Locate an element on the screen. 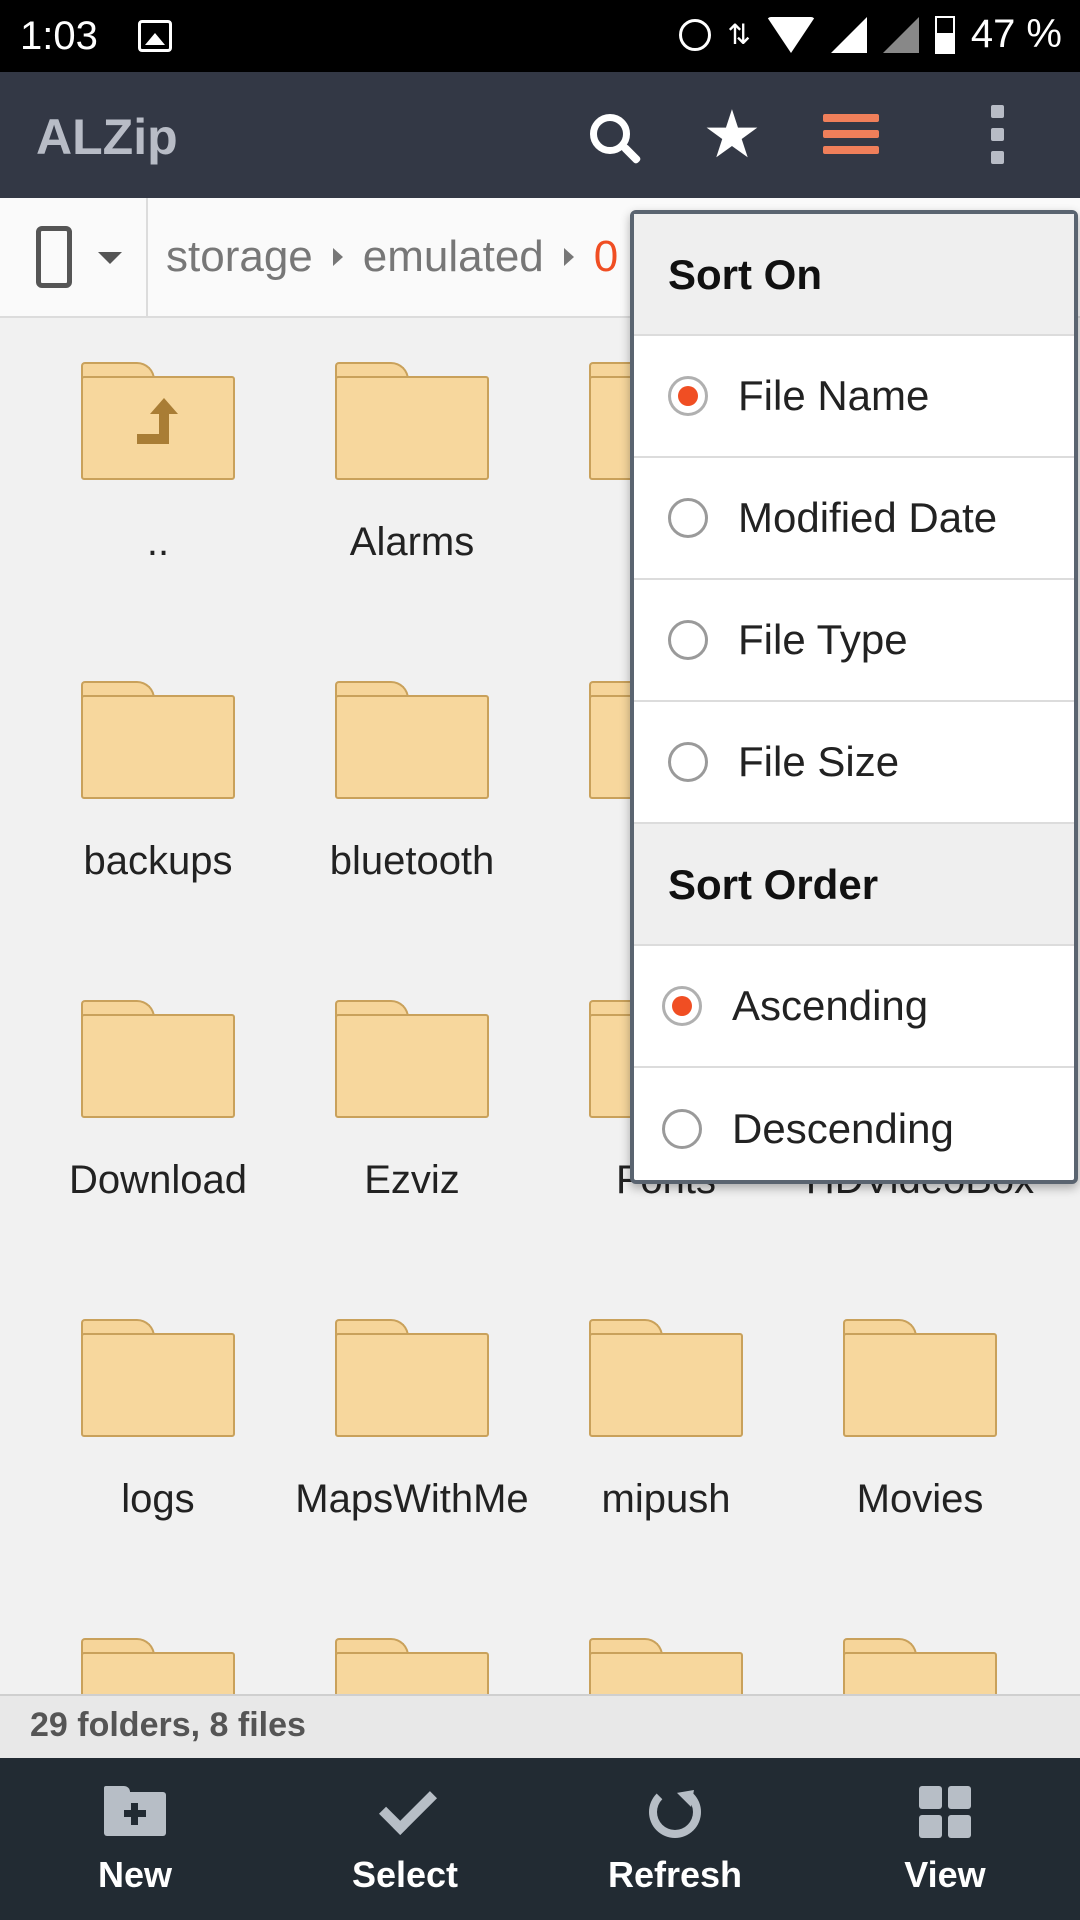 This screenshot has height=1920, width=1080. folder-item: MapsWithMe is located at coordinates (412, 1398).